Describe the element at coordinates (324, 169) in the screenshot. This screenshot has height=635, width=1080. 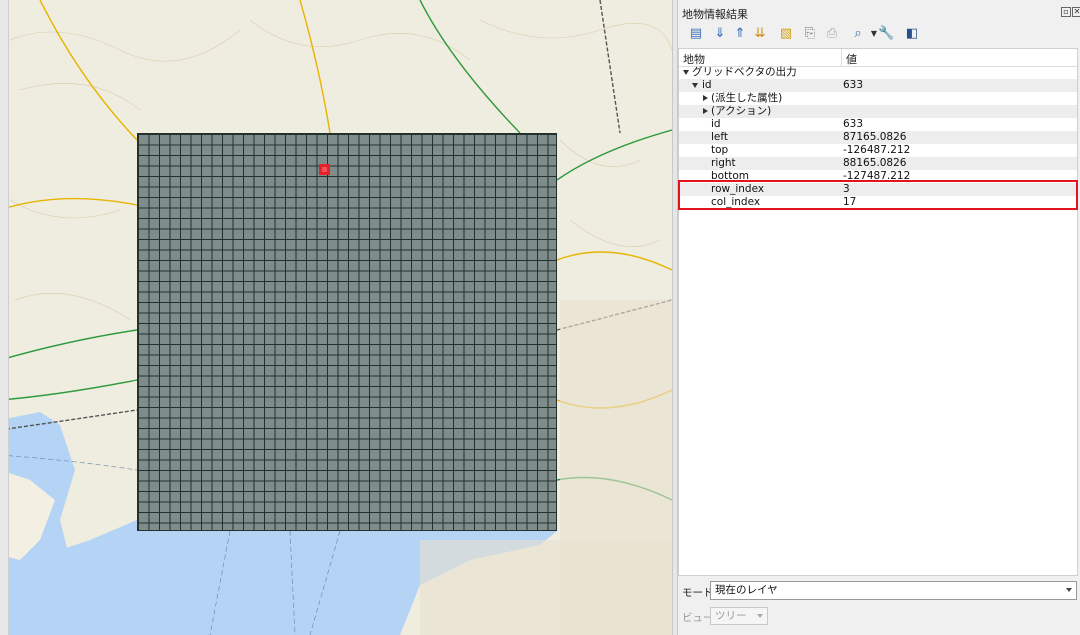
I see `identified-grid-cell` at that location.